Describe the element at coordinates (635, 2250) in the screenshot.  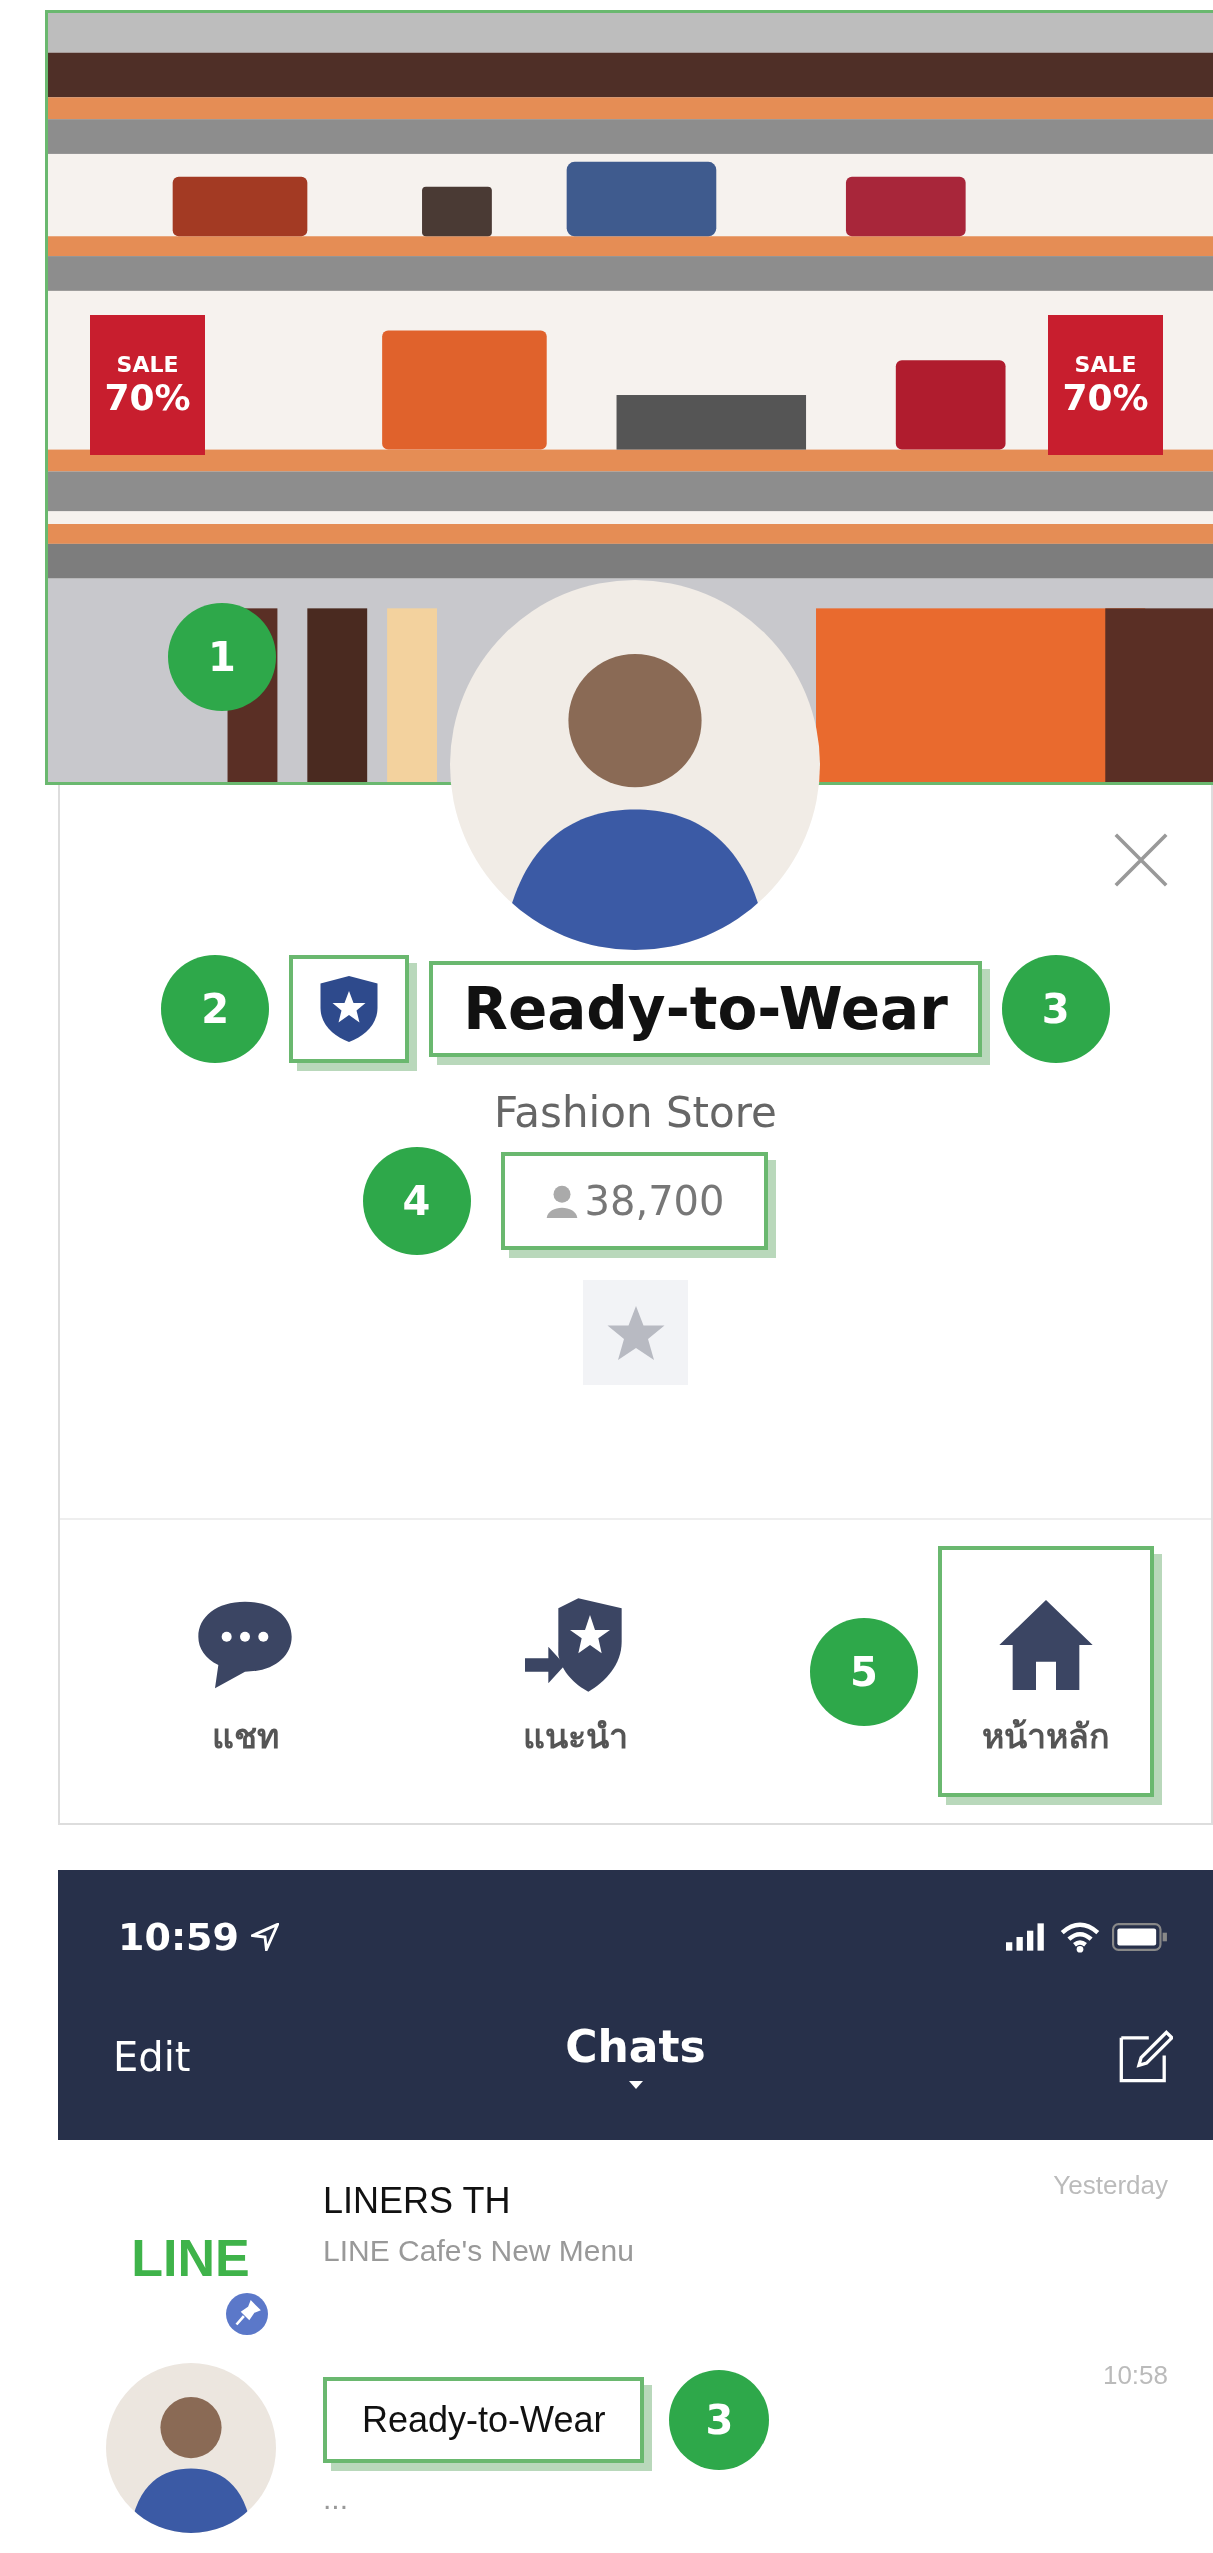
I see `chat-row: LINE LINERS TH LINE Cafe's New Menu Yesterday` at that location.